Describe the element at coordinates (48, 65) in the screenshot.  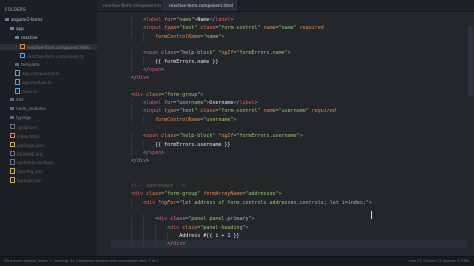
I see `tree-item: template` at that location.